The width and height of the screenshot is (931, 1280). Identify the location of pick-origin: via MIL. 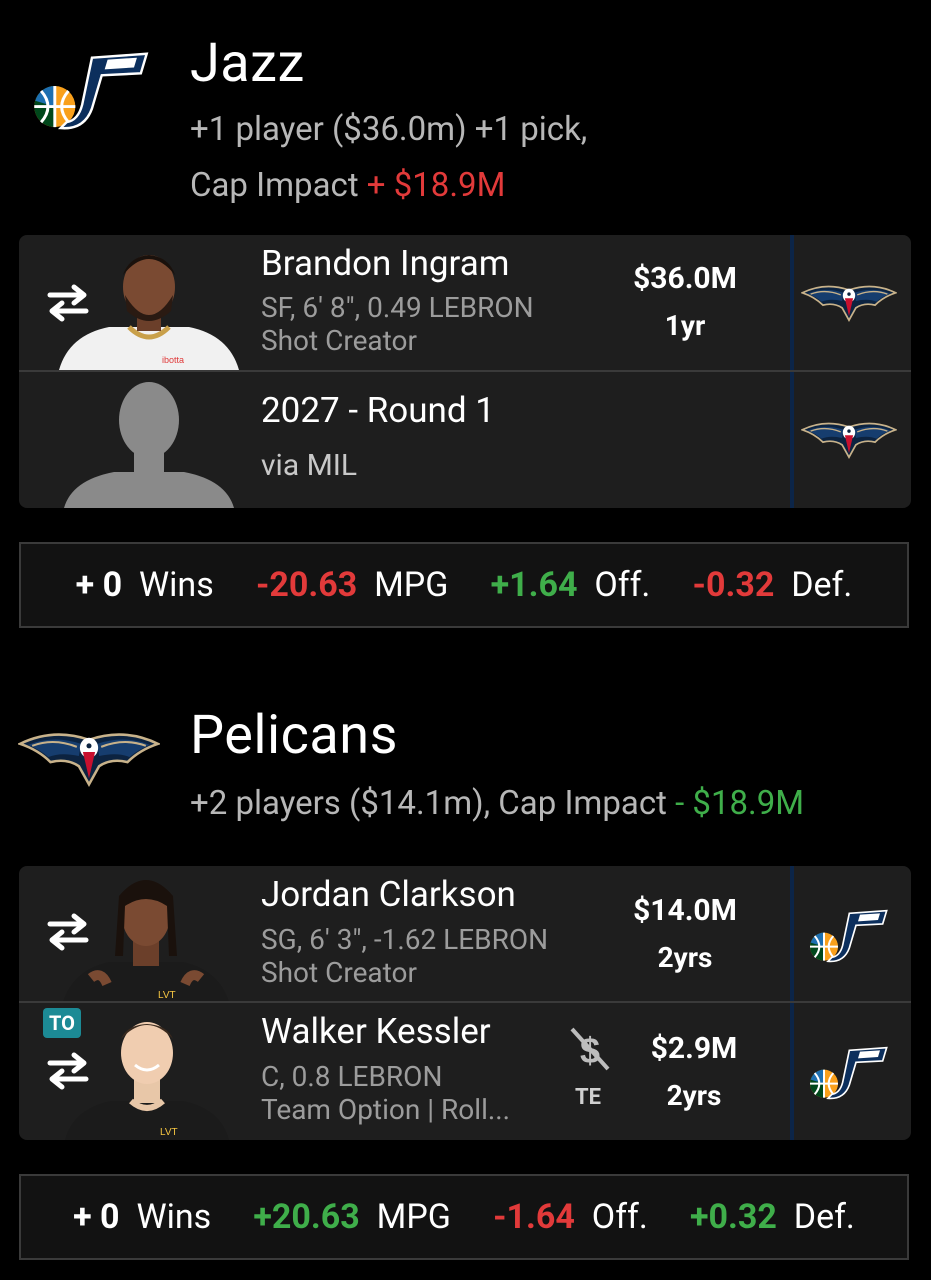
(309, 465).